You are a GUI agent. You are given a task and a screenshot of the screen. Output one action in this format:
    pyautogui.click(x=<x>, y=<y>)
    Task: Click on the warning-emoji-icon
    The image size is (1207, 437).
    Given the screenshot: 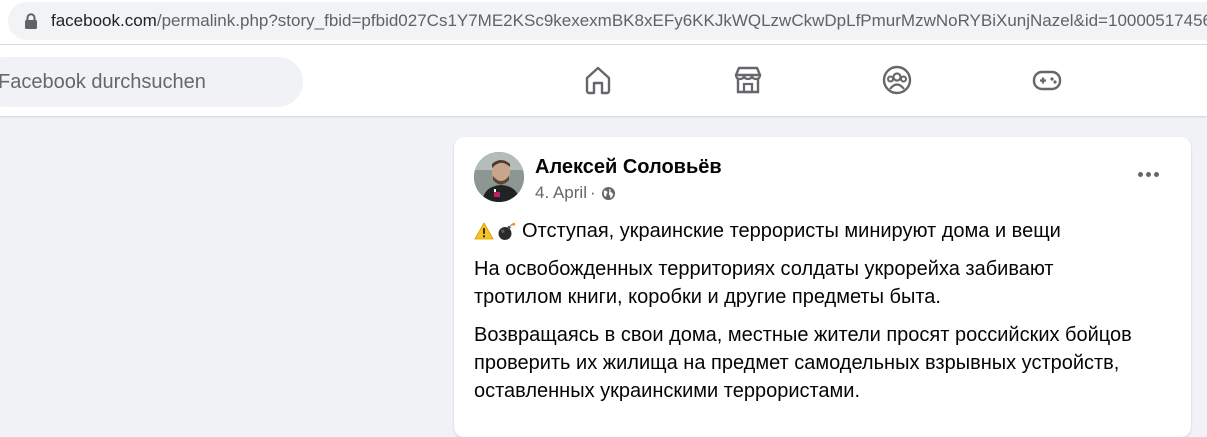 What is the action you would take?
    pyautogui.click(x=484, y=231)
    